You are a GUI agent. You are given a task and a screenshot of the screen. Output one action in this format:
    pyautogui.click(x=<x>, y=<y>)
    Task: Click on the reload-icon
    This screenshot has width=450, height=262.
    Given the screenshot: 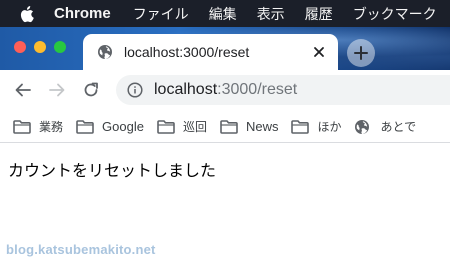 What is the action you would take?
    pyautogui.click(x=91, y=90)
    